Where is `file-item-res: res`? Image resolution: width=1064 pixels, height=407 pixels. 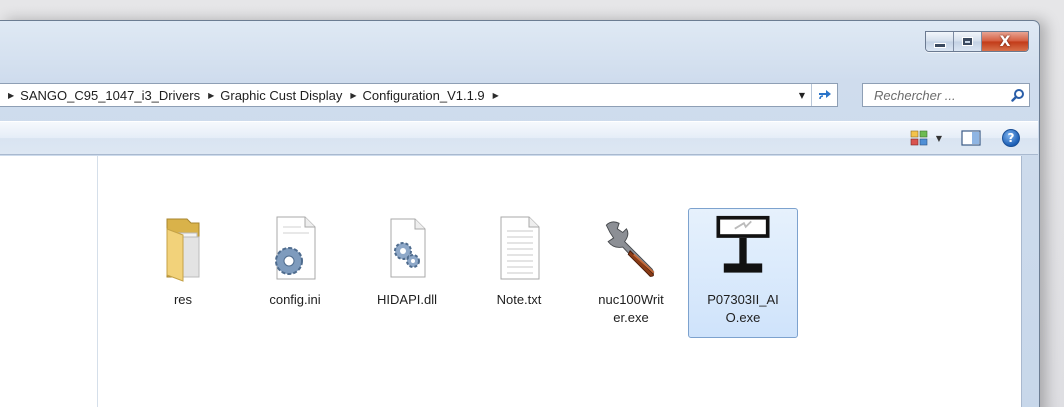 file-item-res: res is located at coordinates (183, 273).